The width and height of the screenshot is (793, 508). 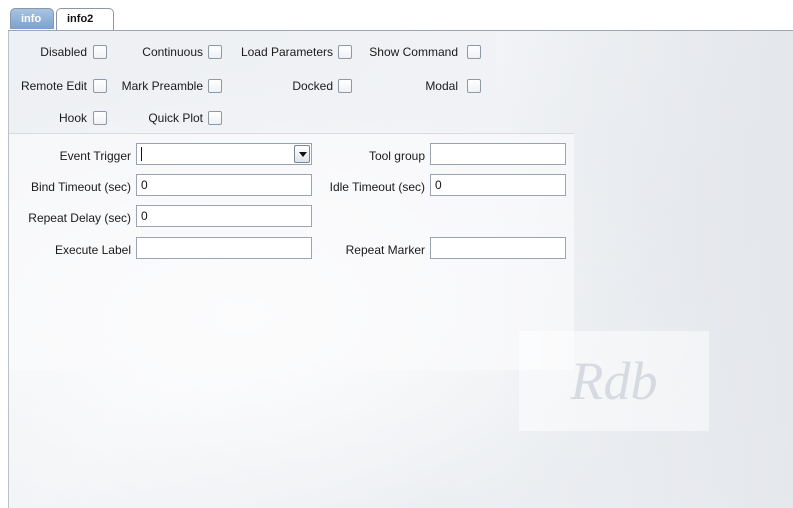 I want to click on chevron-down-icon, so click(x=303, y=154).